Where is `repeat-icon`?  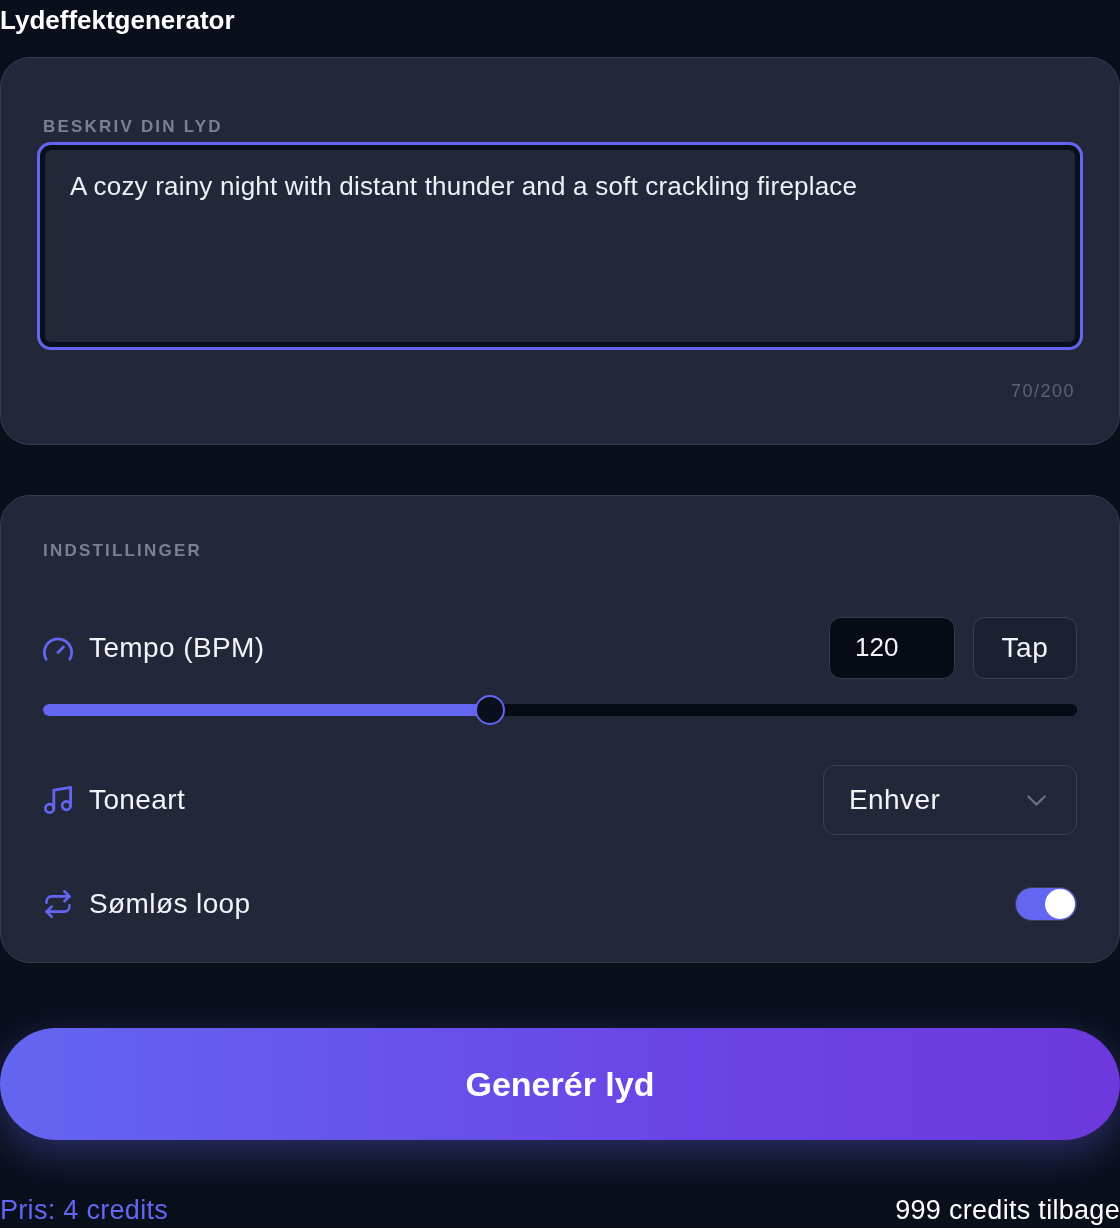 repeat-icon is located at coordinates (58, 904).